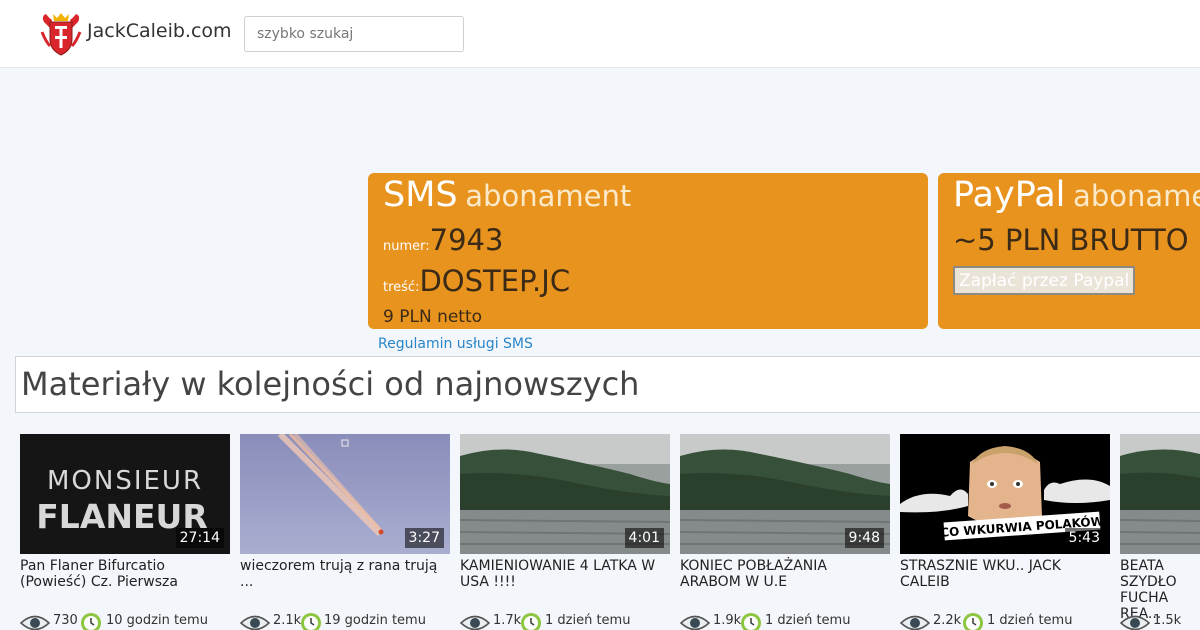  I want to click on sms-panel-title: SMS abonament, so click(507, 195).